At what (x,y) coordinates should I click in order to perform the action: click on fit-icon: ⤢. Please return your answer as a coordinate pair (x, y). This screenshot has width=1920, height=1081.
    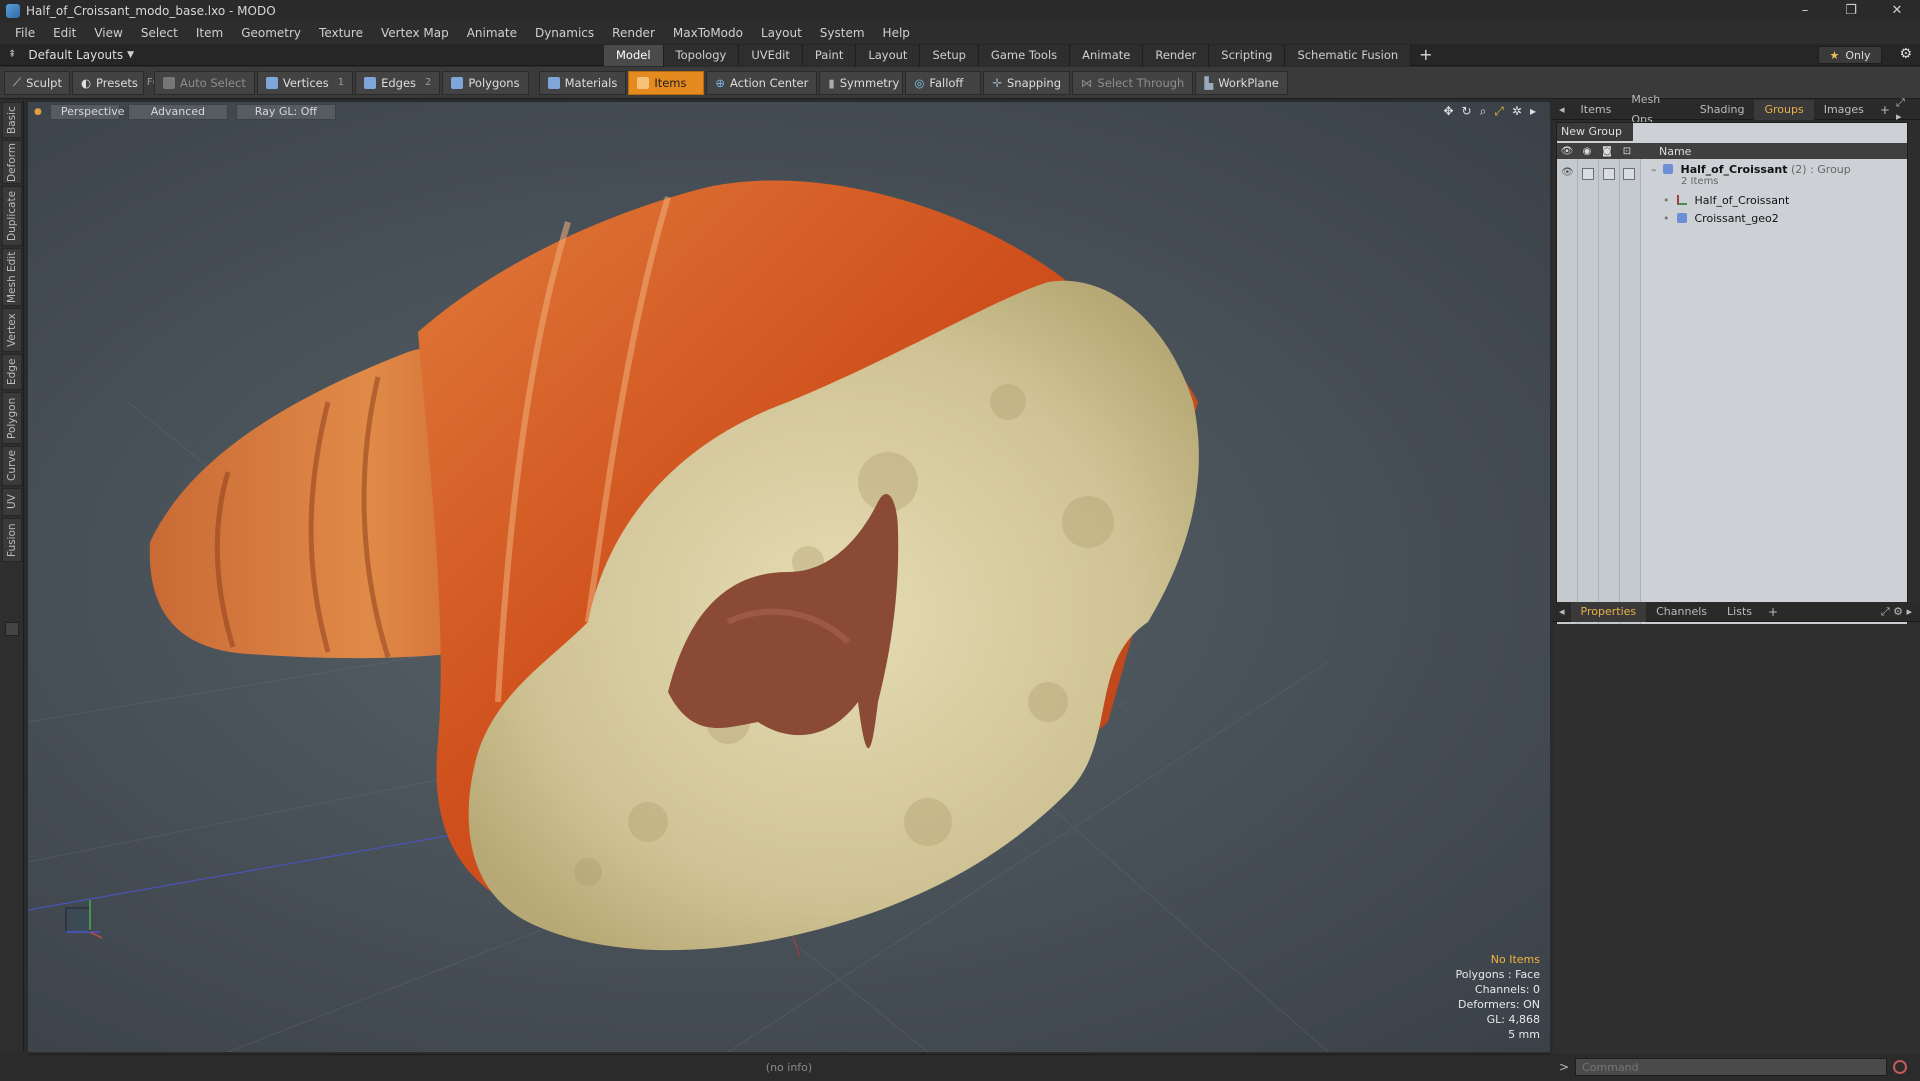
    Looking at the image, I should click on (1499, 111).